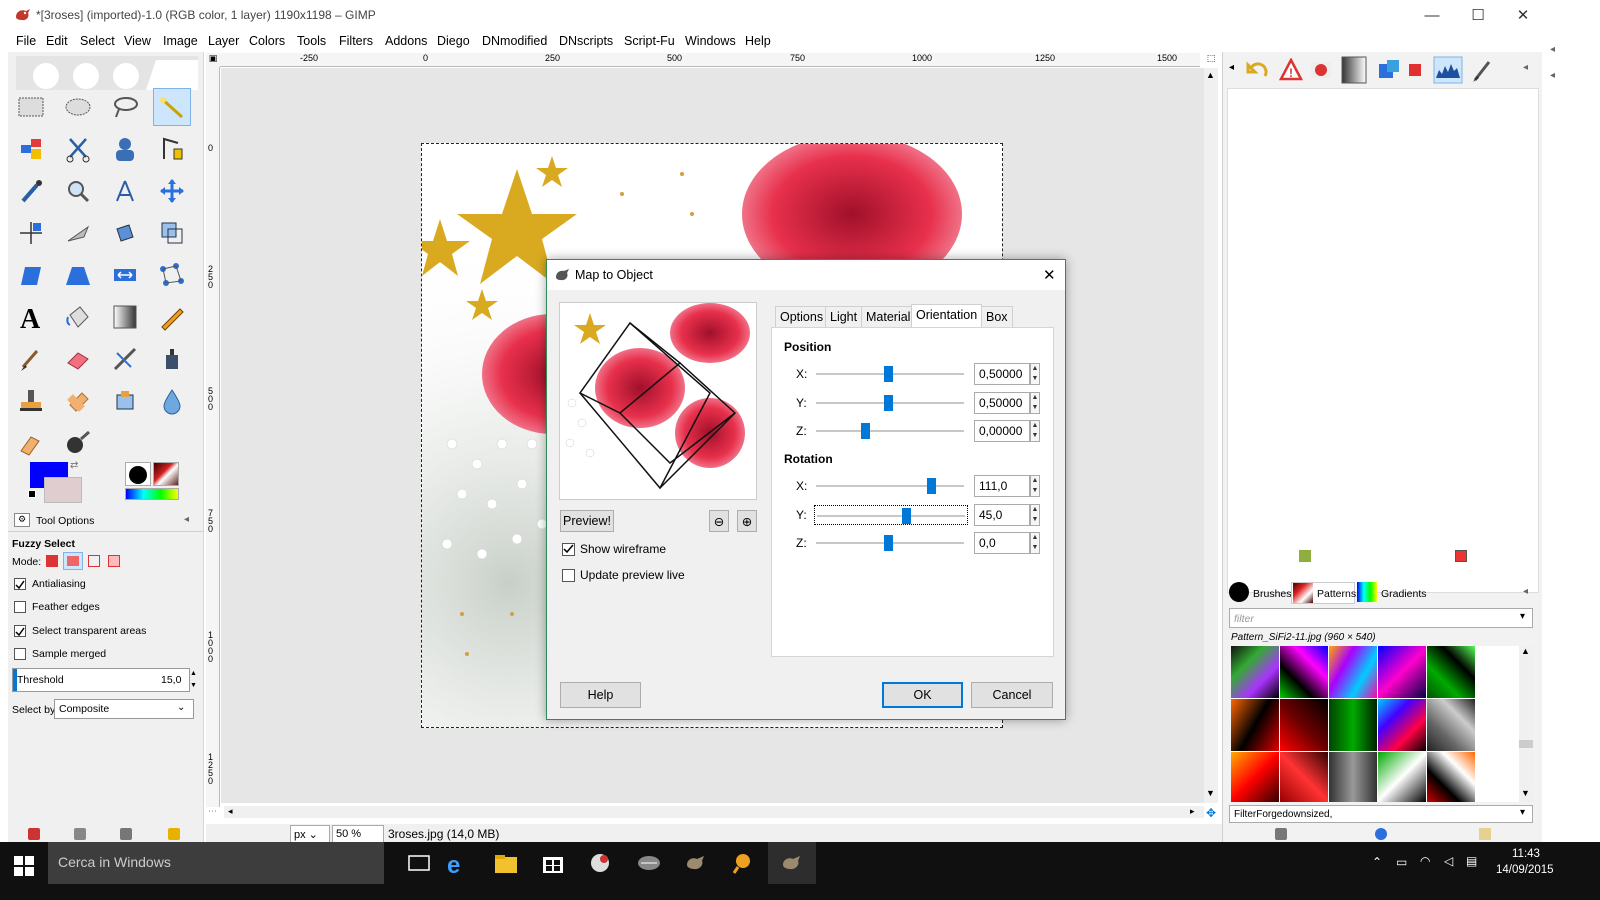  Describe the element at coordinates (514, 41) in the screenshot. I see `menu-dnmodified: DNmodified` at that location.